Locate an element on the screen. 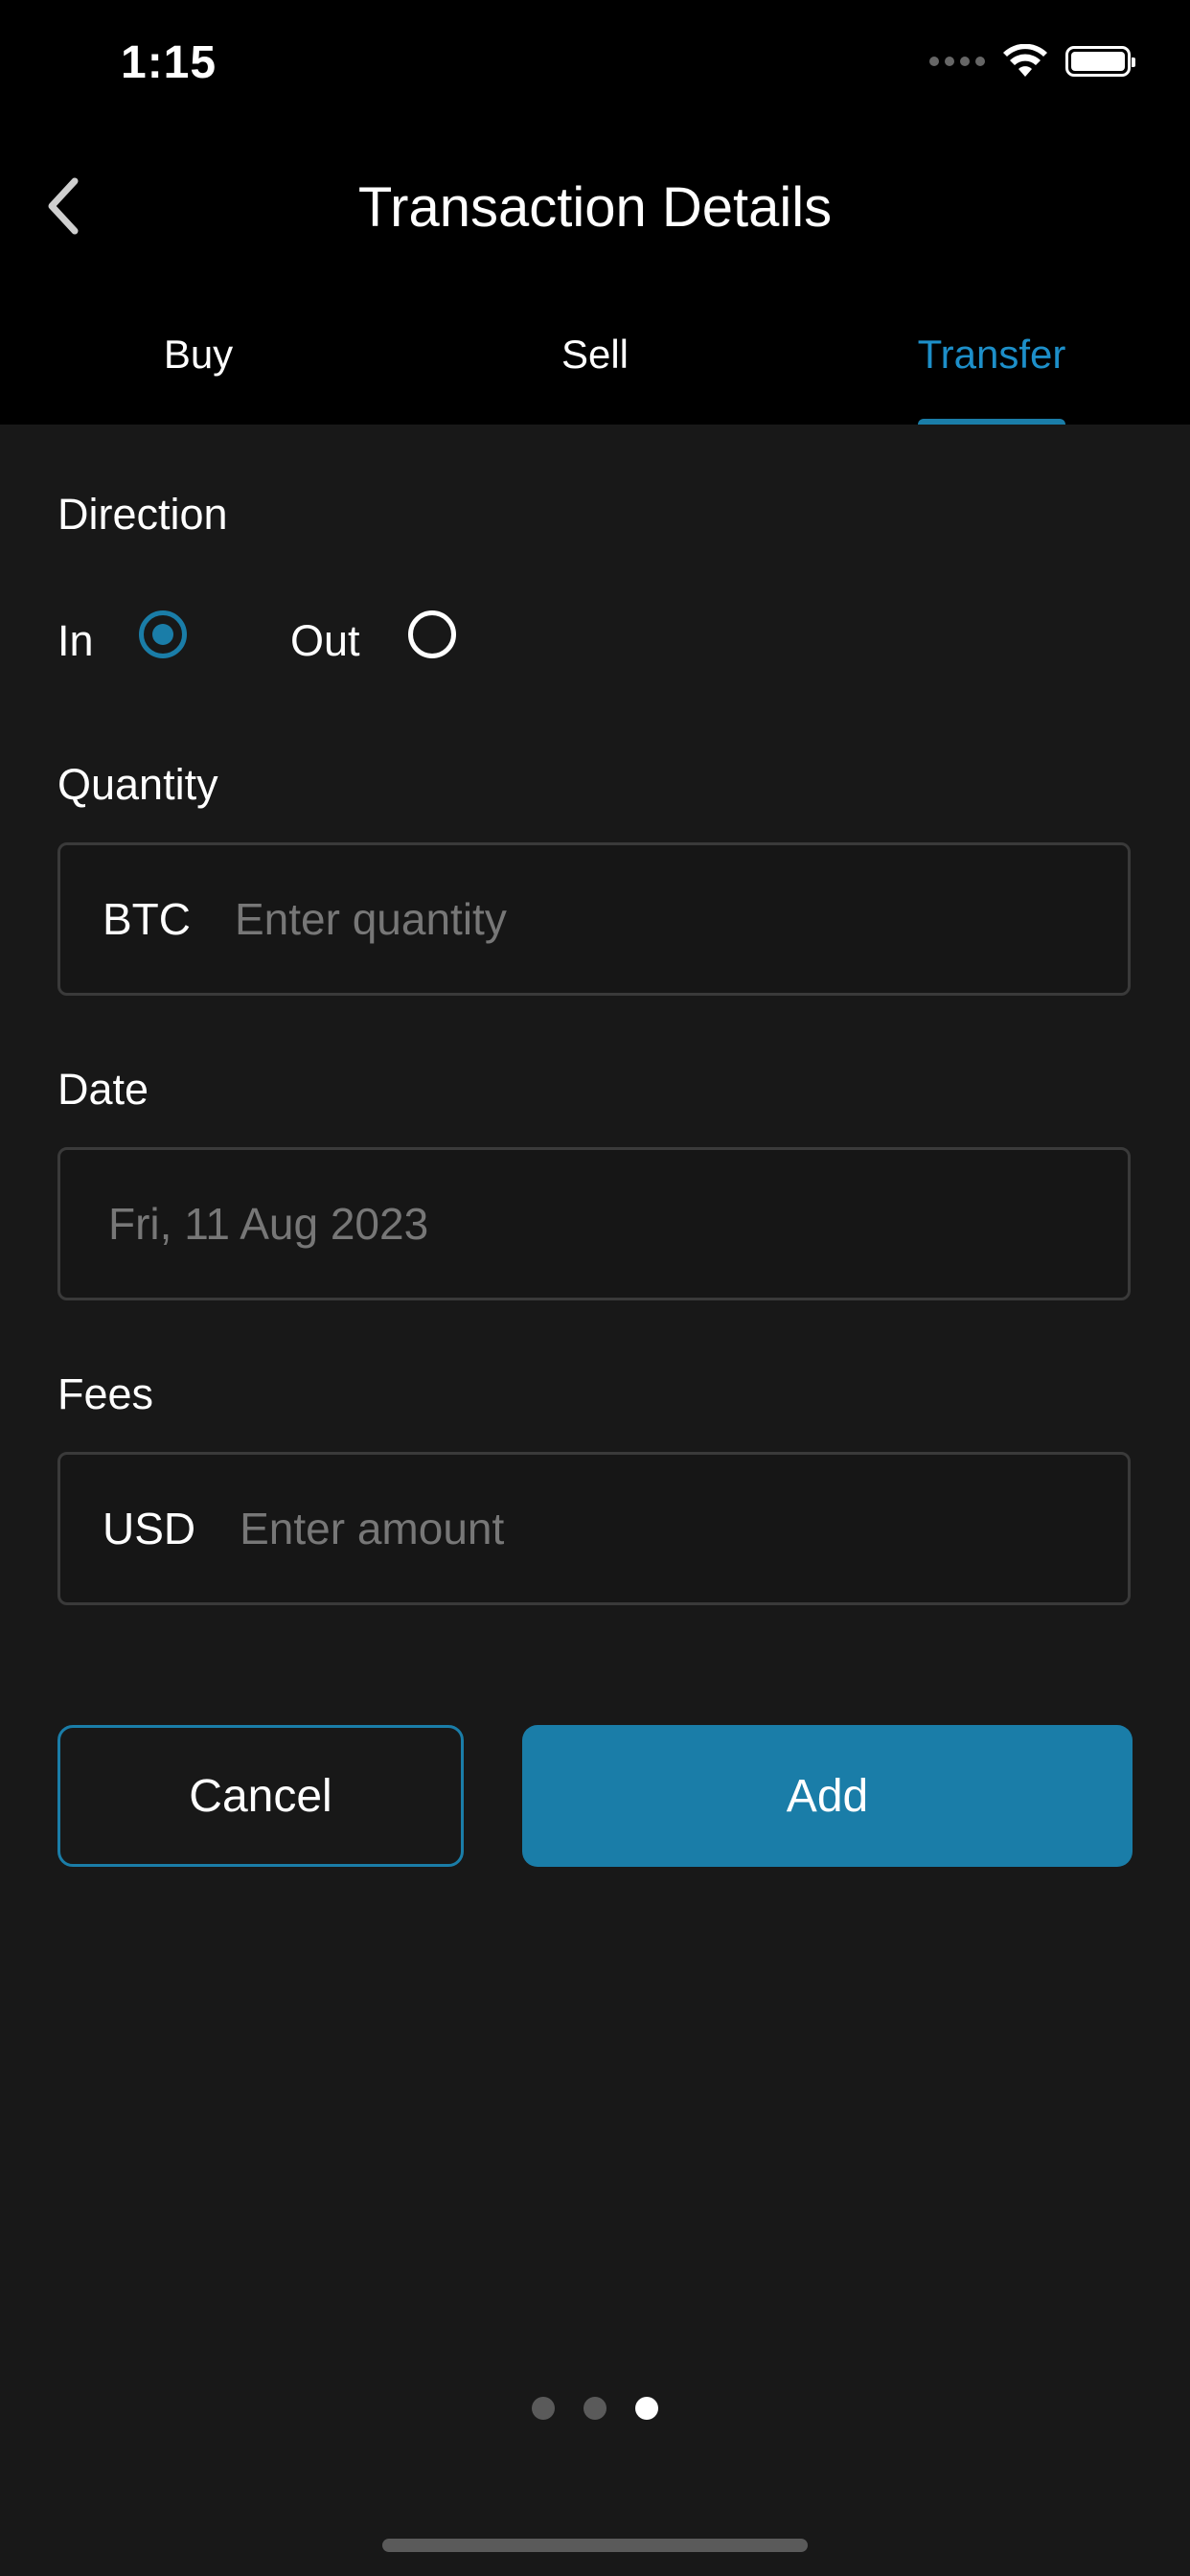  tab-bar: Buy Sell Transfer is located at coordinates (595, 371).